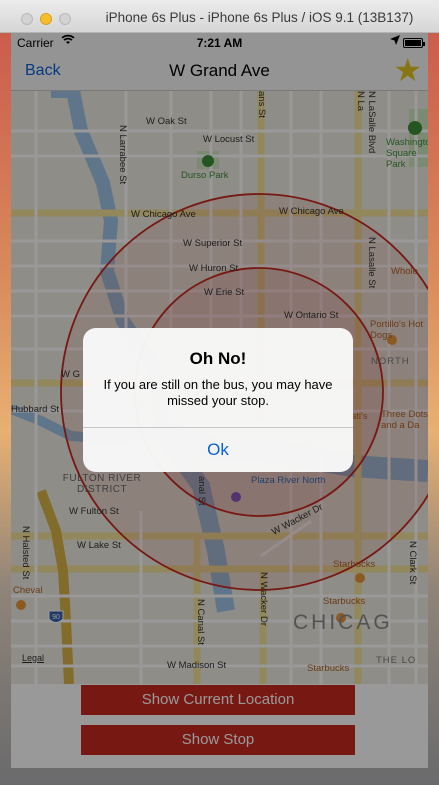  What do you see at coordinates (218, 358) in the screenshot?
I see `alert-title: Oh No!` at bounding box center [218, 358].